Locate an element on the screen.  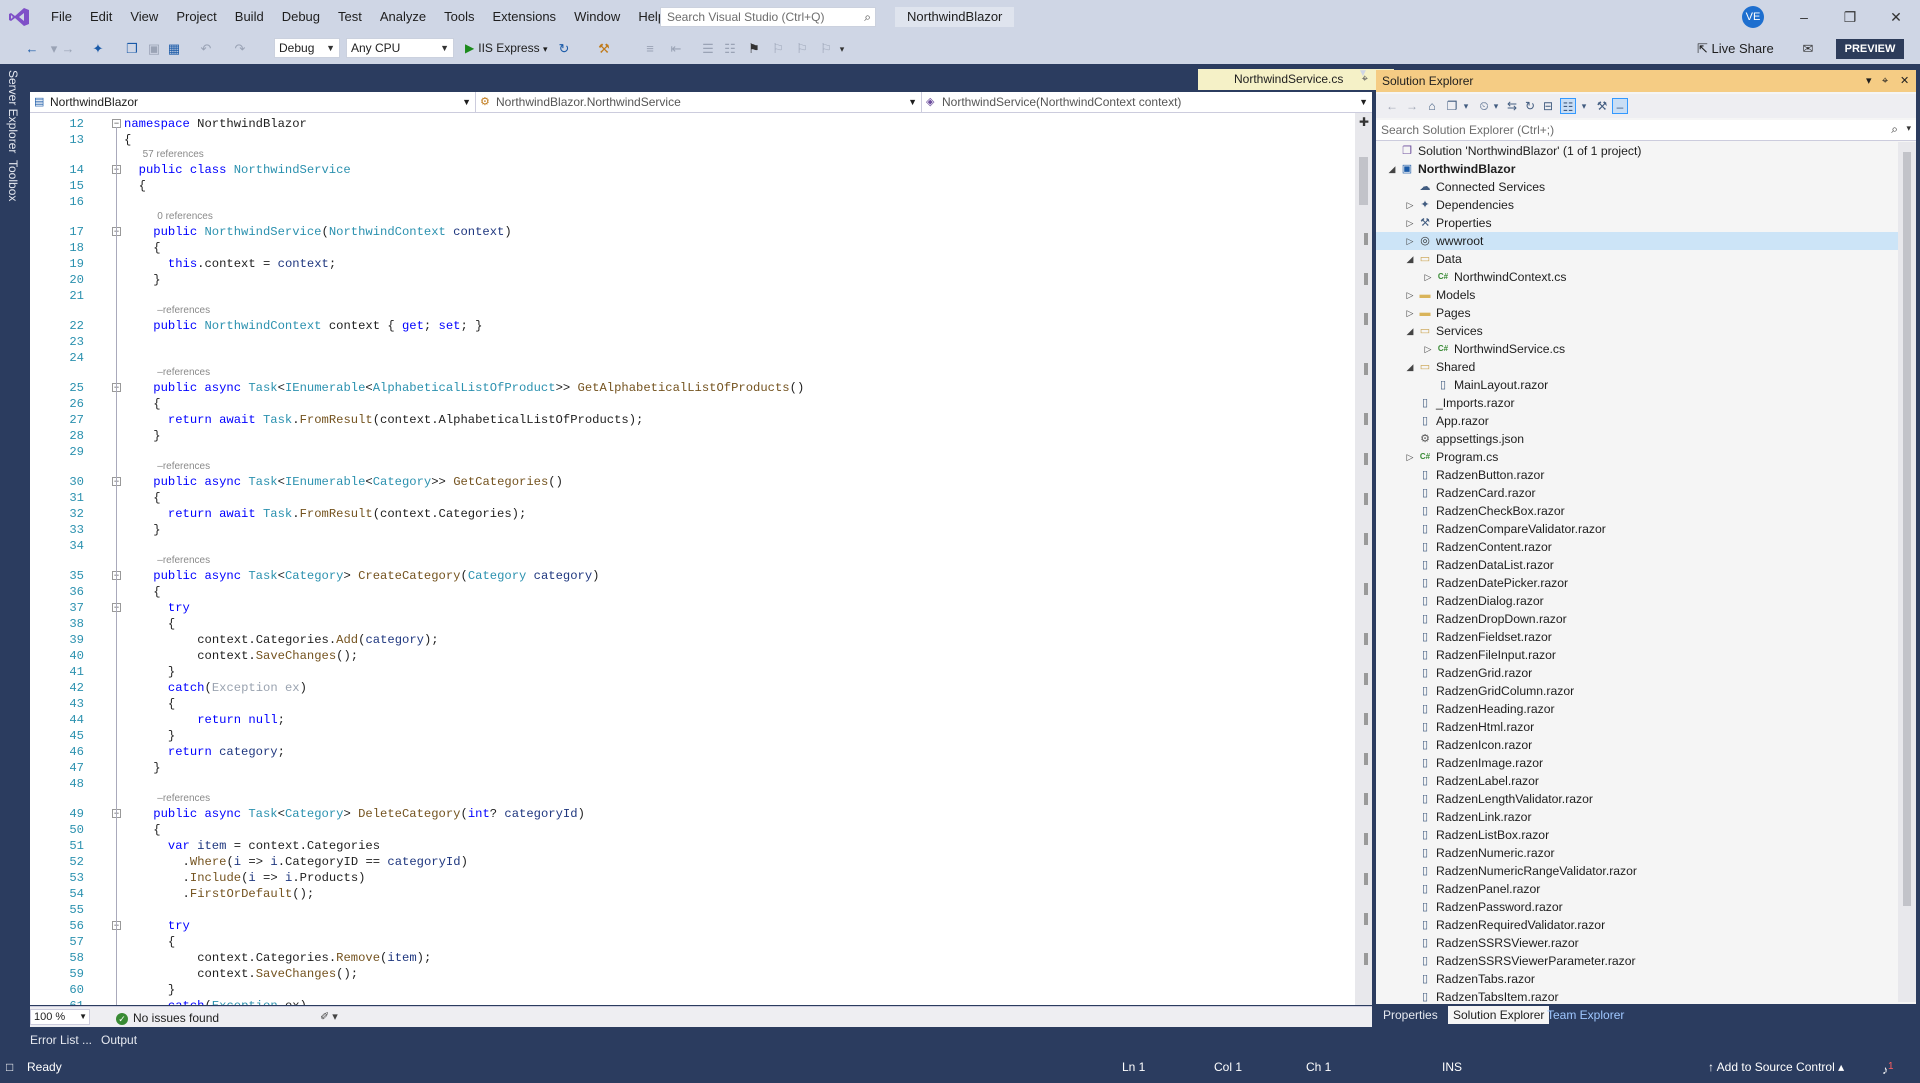
tree-item: ▯ RadzenIcon.razor is located at coordinates (1637, 745).